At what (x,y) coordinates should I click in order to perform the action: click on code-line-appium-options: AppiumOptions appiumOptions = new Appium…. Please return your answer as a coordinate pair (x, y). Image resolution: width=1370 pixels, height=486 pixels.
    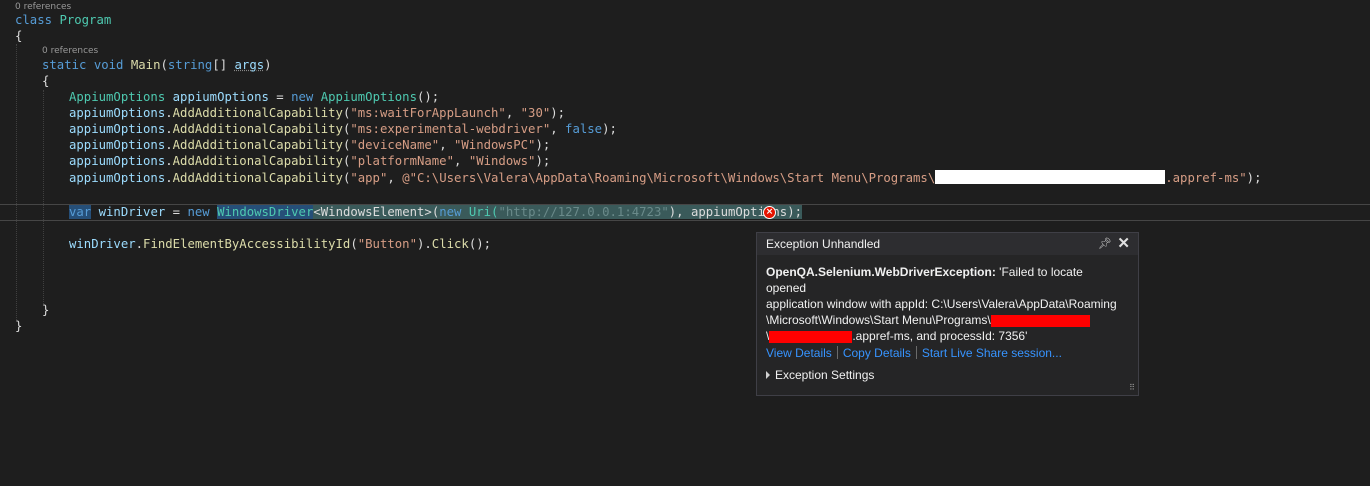
    Looking at the image, I should click on (254, 97).